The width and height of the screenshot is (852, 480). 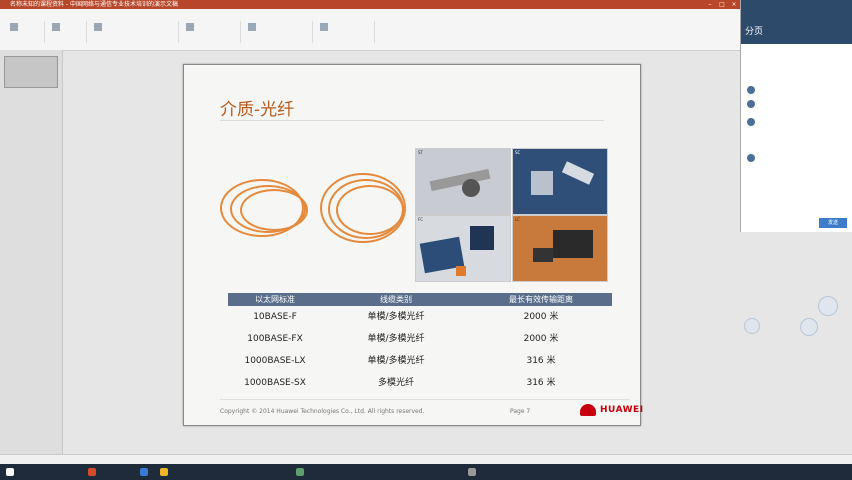 I want to click on title-underline, so click(x=412, y=120).